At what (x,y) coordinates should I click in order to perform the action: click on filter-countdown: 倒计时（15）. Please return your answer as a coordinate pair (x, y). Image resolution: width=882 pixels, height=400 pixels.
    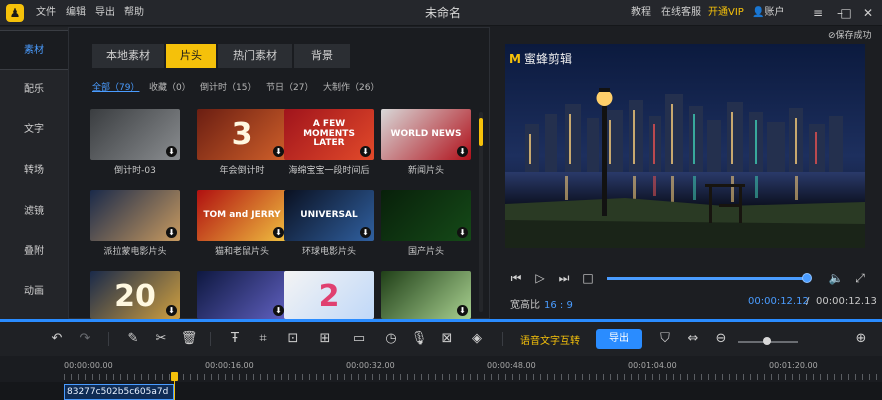
    Looking at the image, I should click on (228, 88).